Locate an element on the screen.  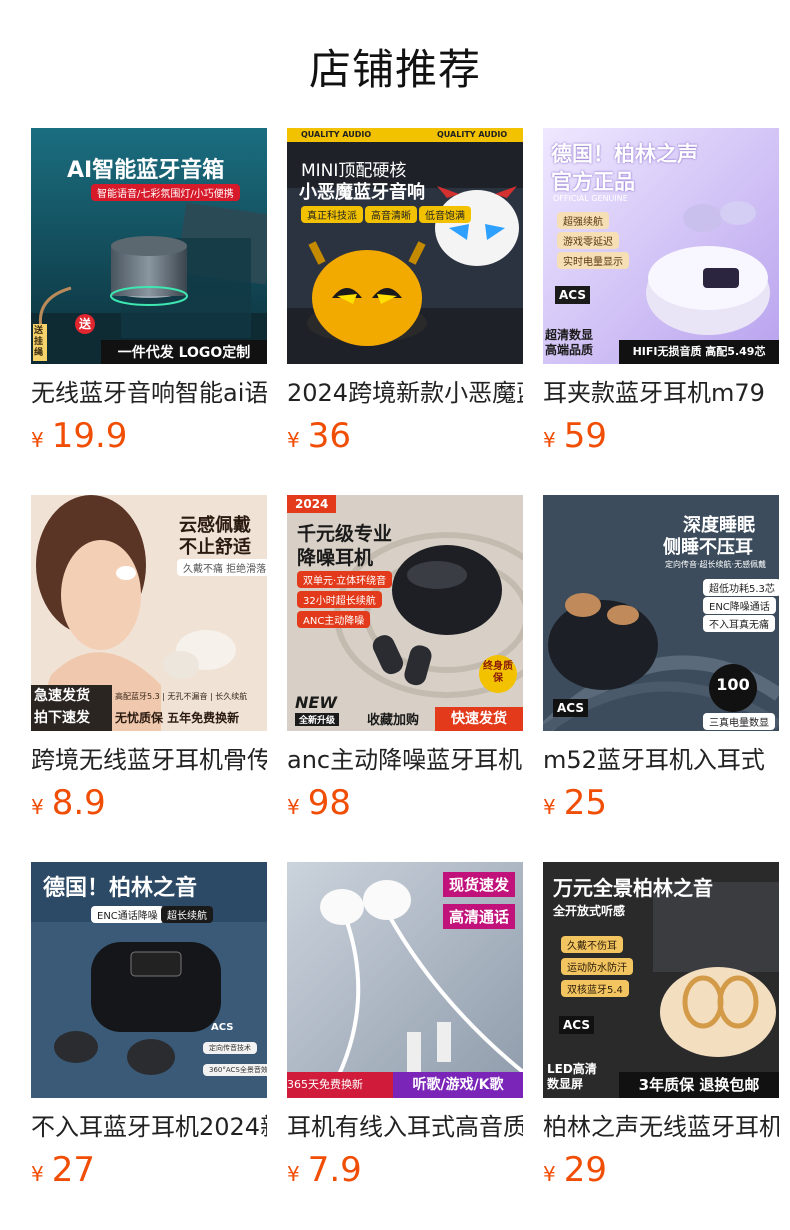
price-value: 8.9 is located at coordinates (78, 803).